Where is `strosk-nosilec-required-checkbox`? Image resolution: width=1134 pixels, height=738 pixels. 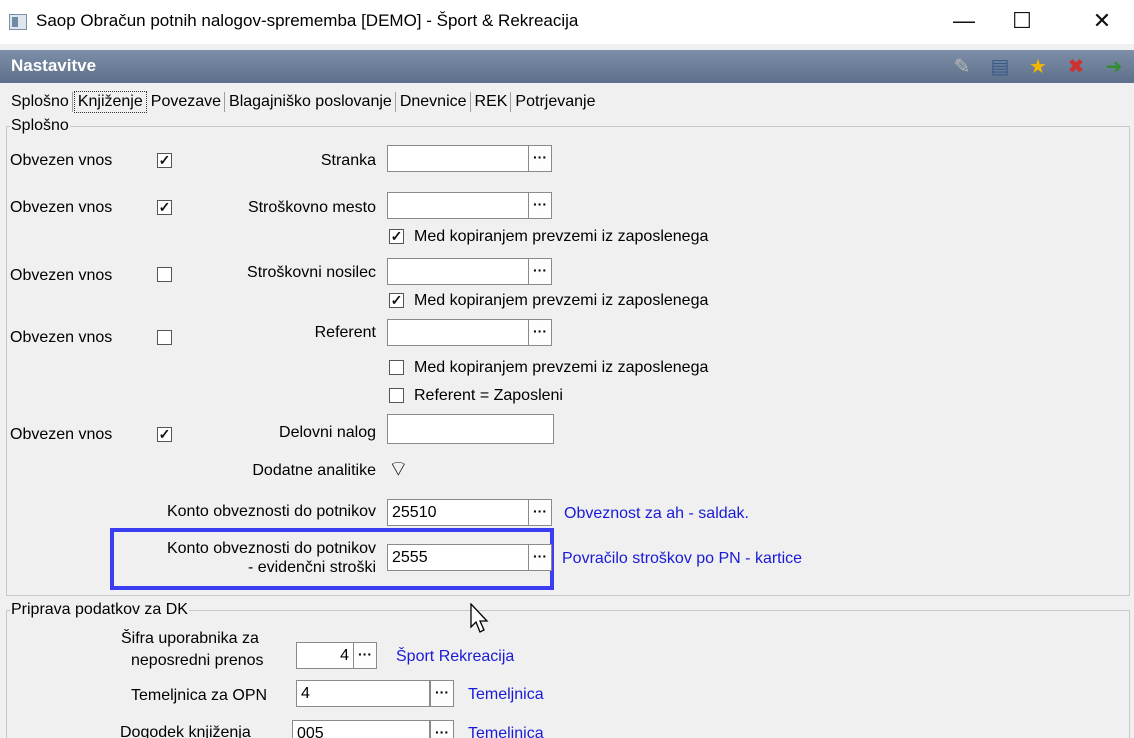 strosk-nosilec-required-checkbox is located at coordinates (164, 274).